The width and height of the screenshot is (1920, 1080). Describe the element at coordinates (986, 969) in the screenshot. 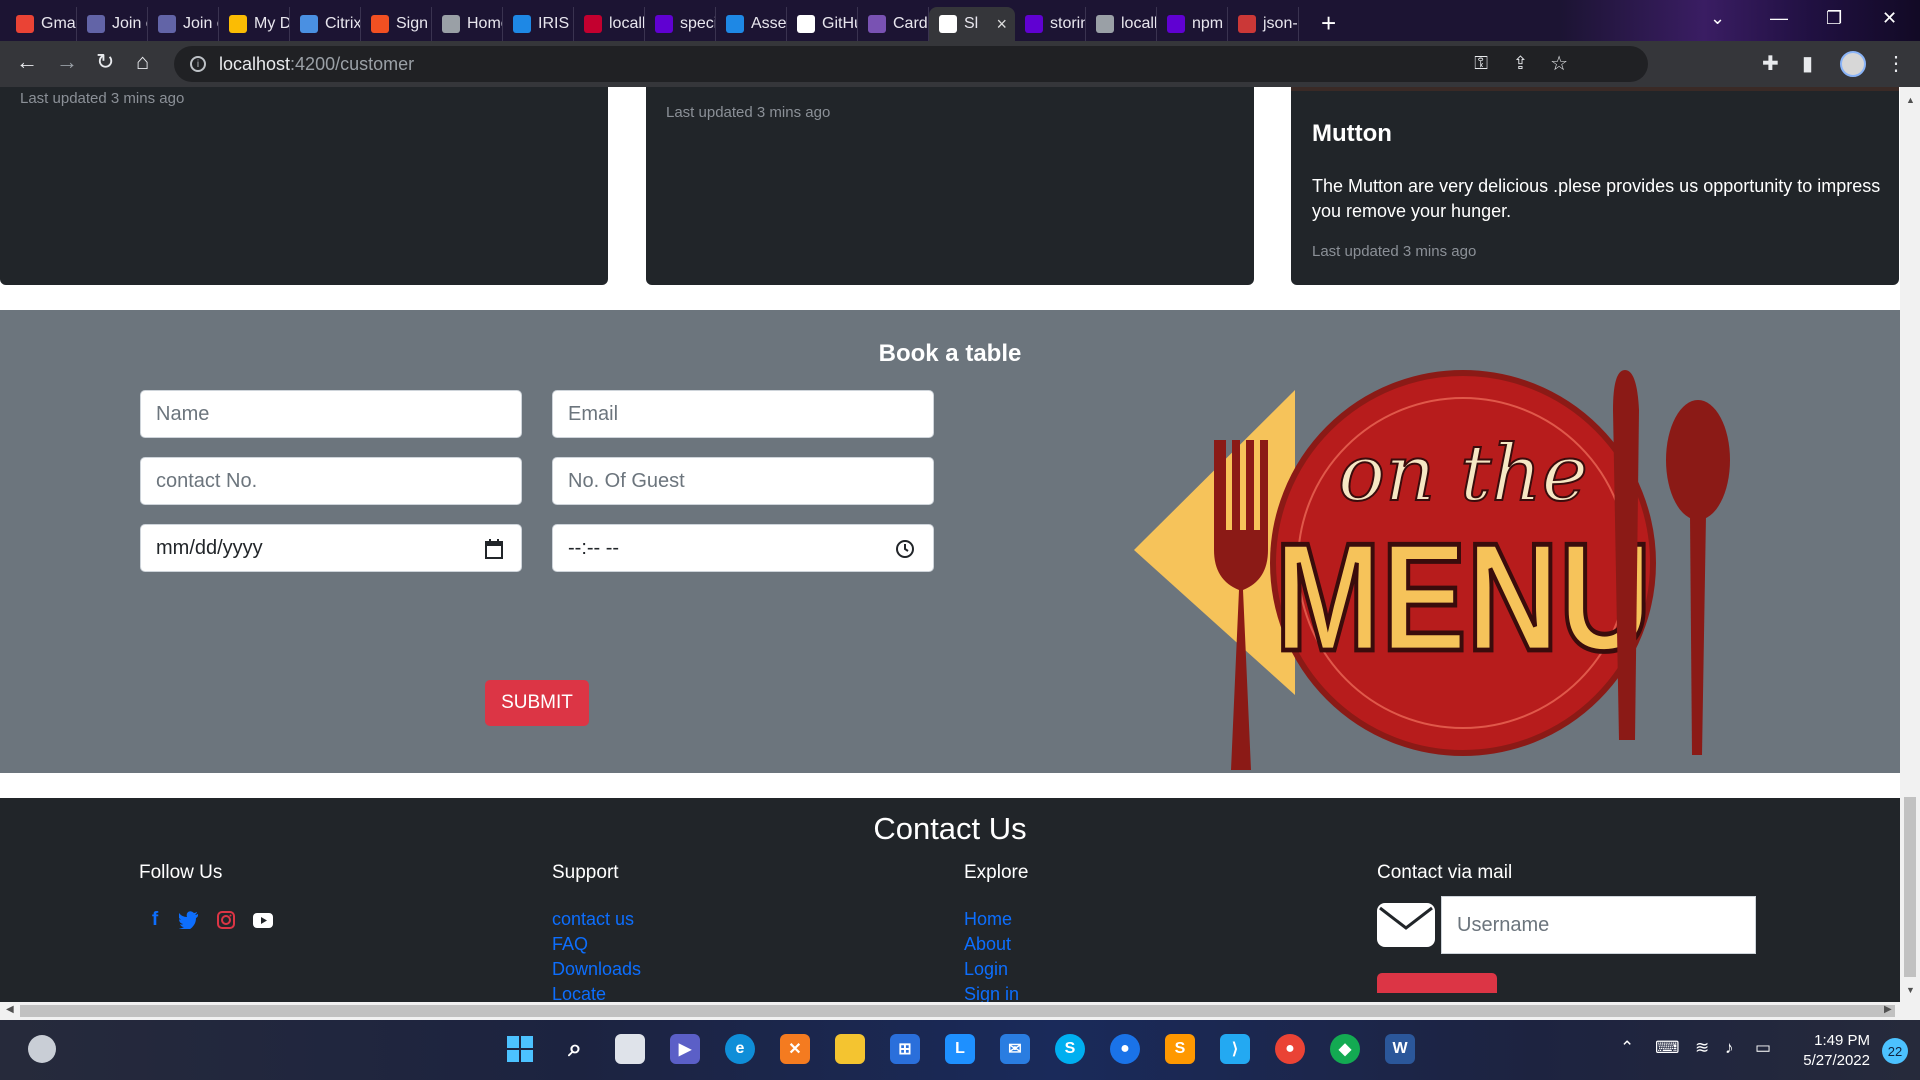

I see `link-login: Login` at that location.